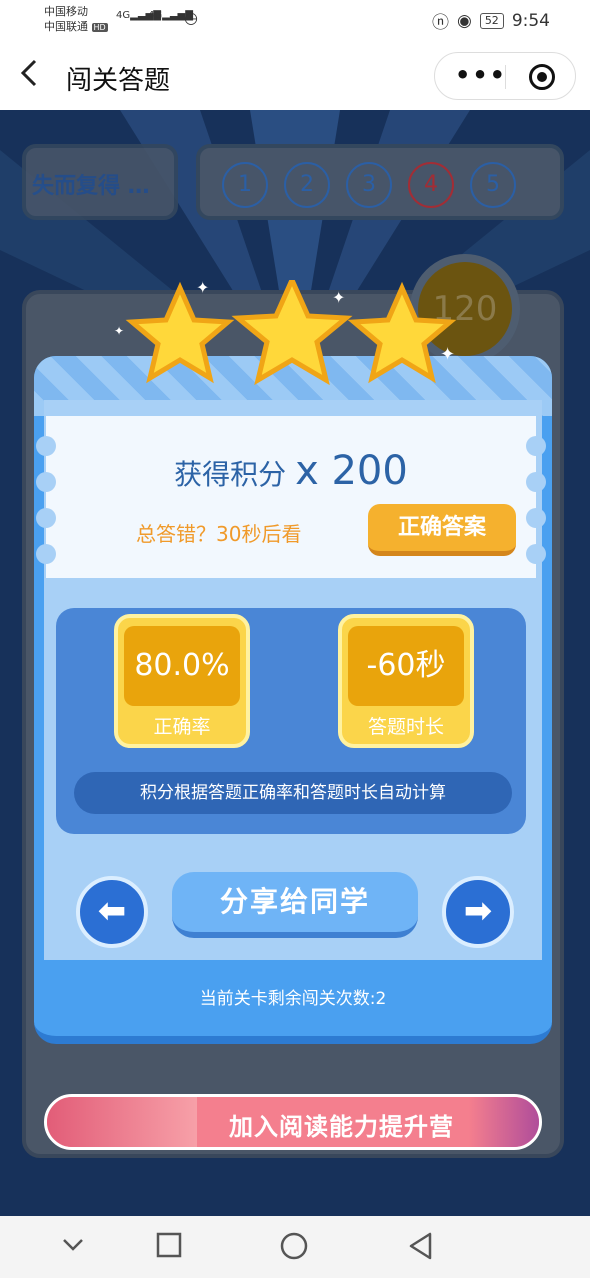 Image resolution: width=590 pixels, height=1278 pixels. I want to click on system-nav-bar, so click(295, 1247).